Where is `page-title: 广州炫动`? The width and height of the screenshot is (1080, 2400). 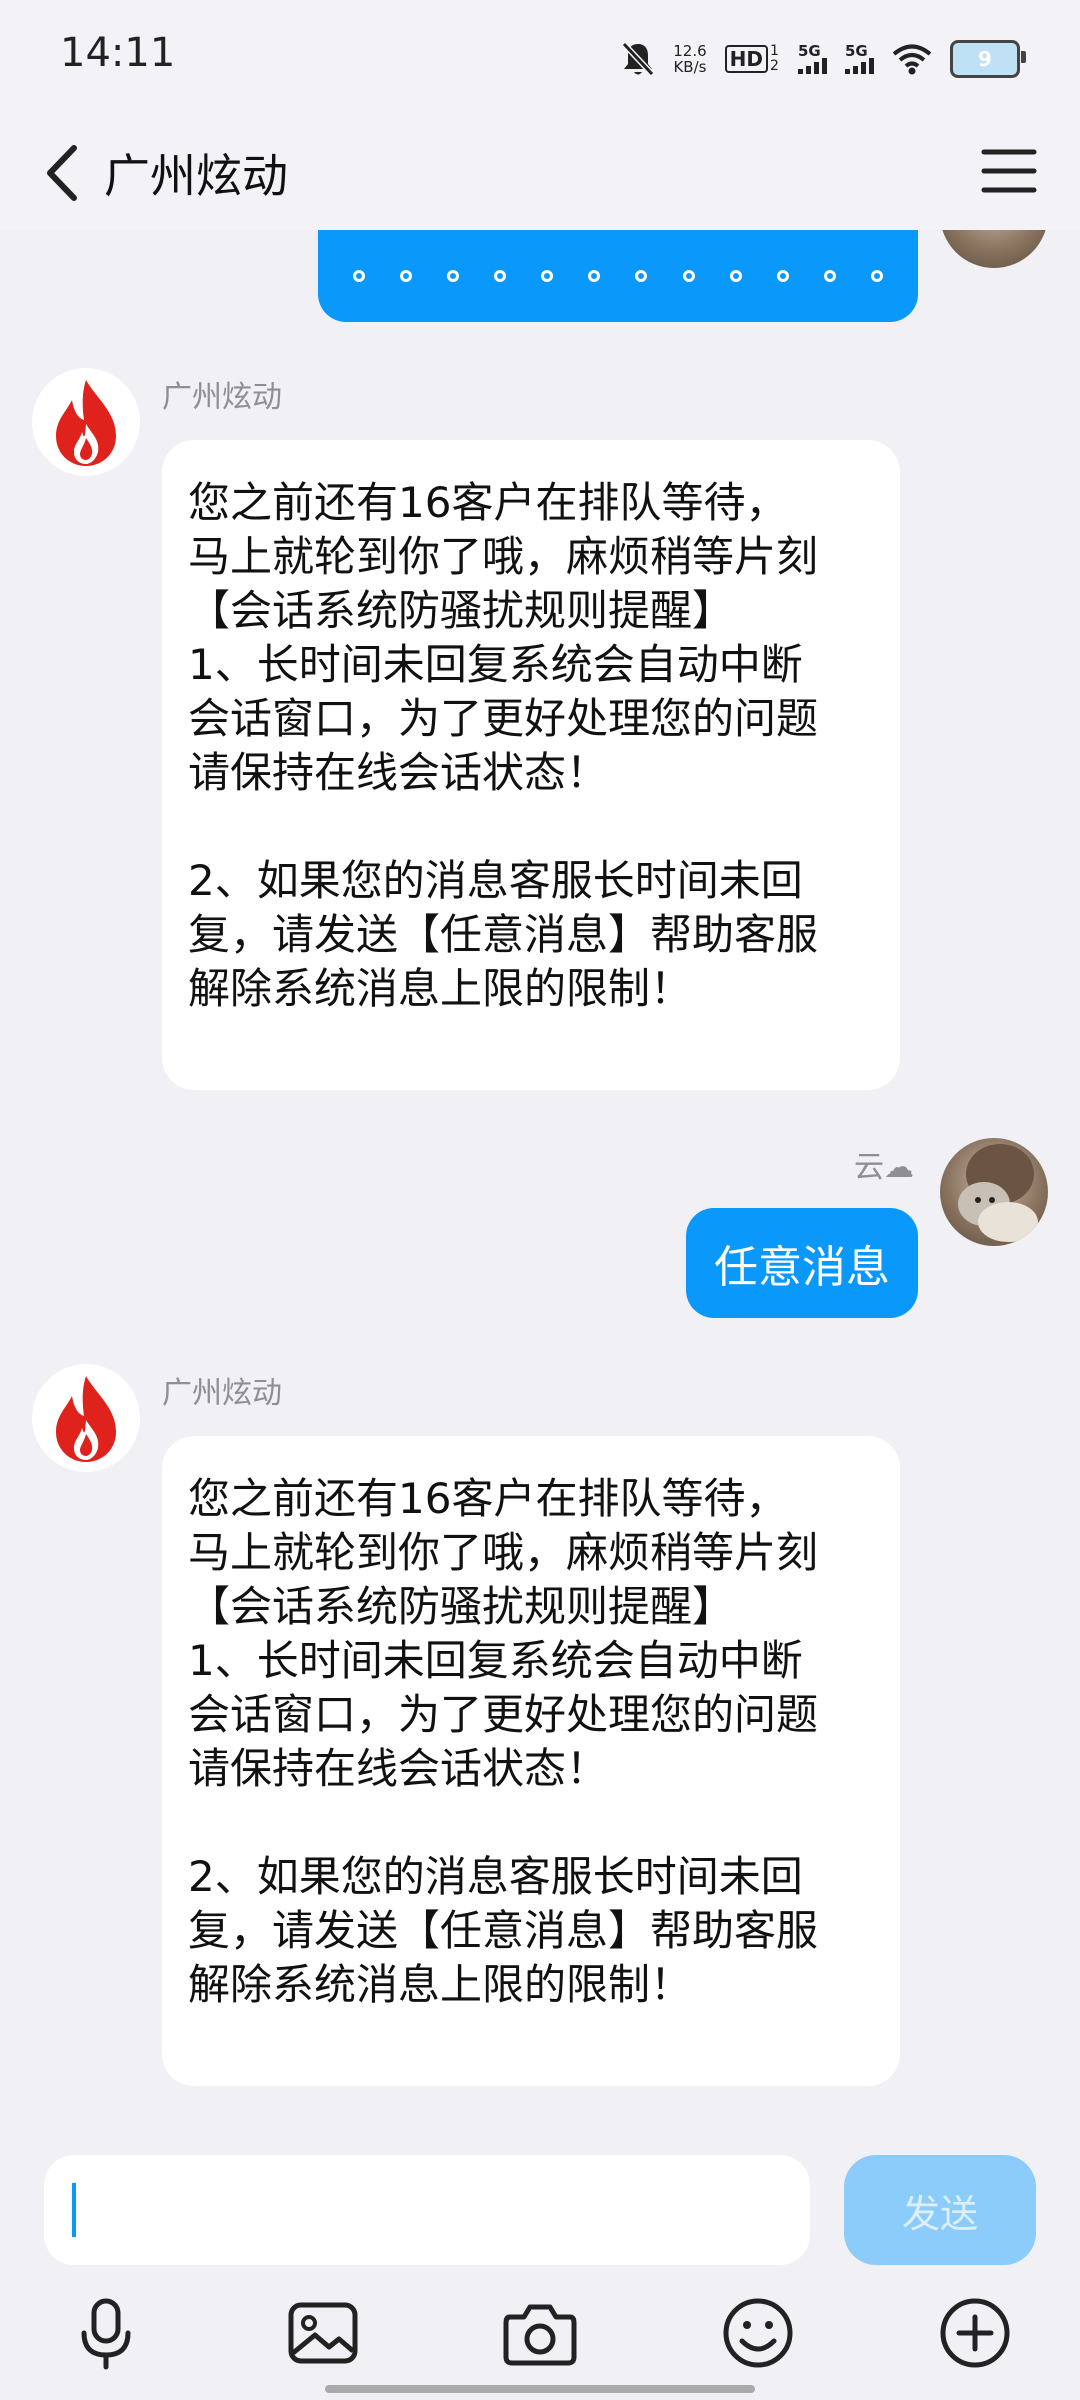
page-title: 广州炫动 is located at coordinates (196, 176).